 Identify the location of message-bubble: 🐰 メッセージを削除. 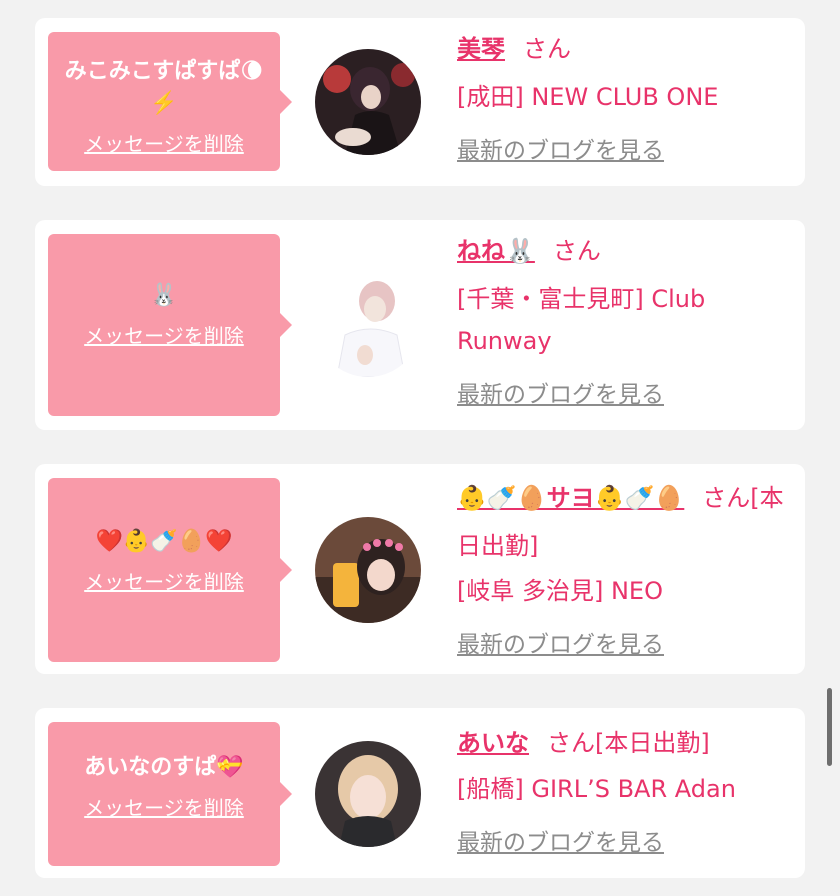
(170, 325).